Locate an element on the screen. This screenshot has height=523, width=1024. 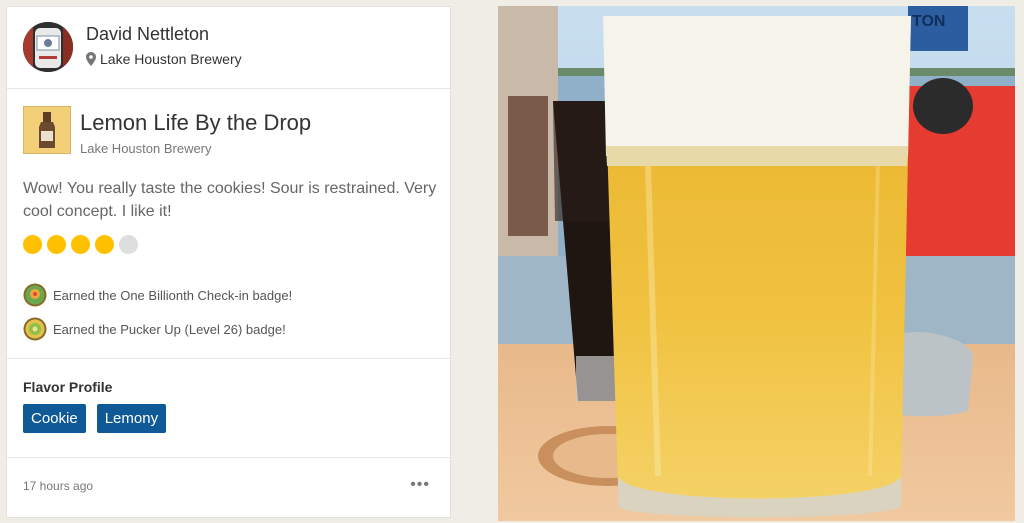
rating-dot-empty is located at coordinates (128, 244).